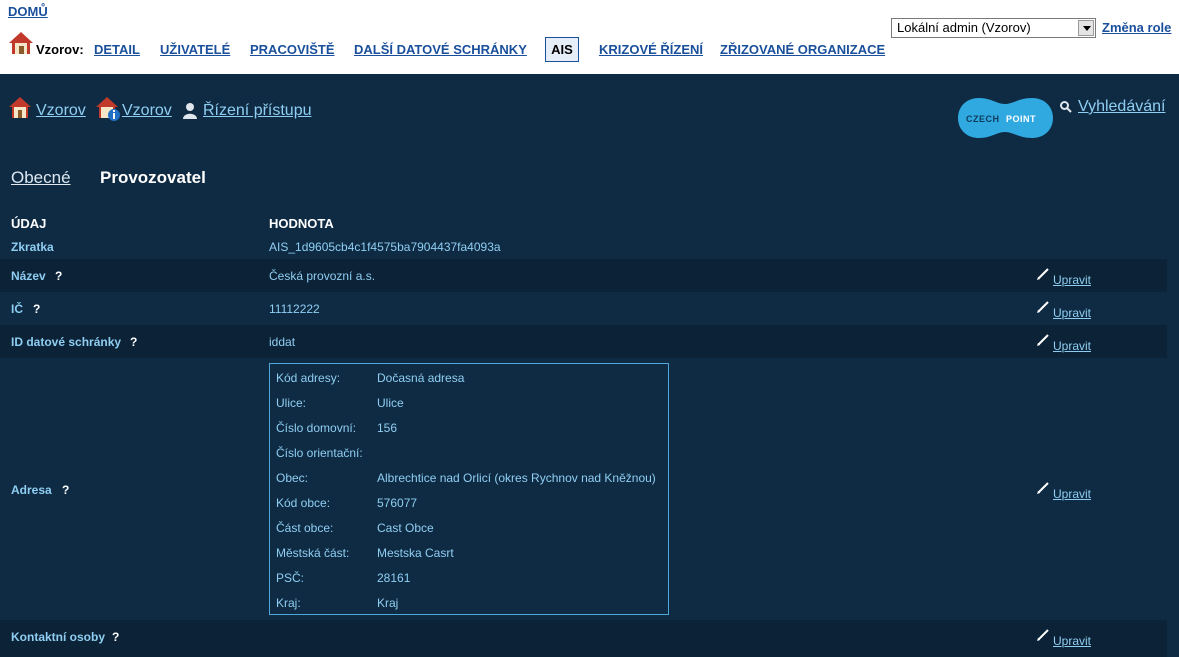 Image resolution: width=1179 pixels, height=657 pixels. Describe the element at coordinates (58, 637) in the screenshot. I see `row-label: Kontaktní osoby` at that location.